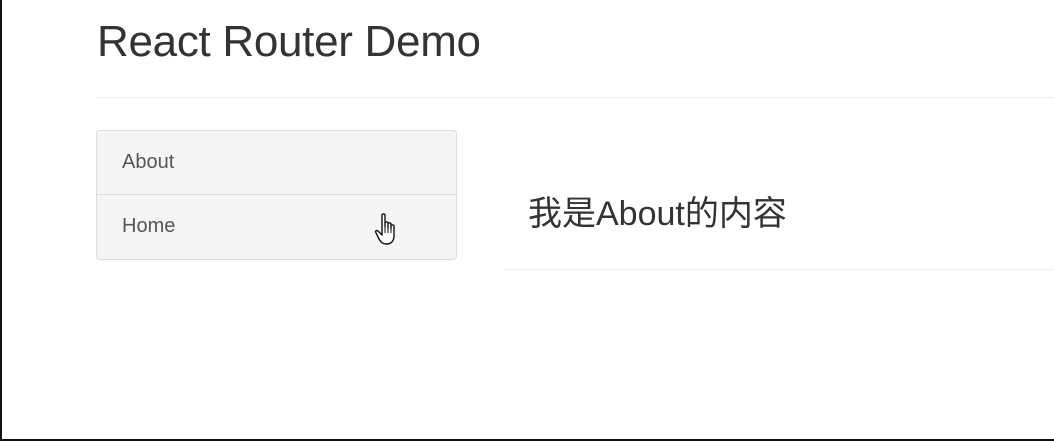 This screenshot has width=1054, height=441. Describe the element at coordinates (657, 214) in the screenshot. I see `content-text: 我是About的内容` at that location.